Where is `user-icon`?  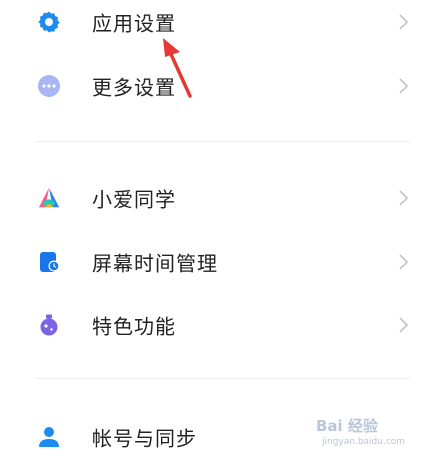
user-icon is located at coordinates (49, 437).